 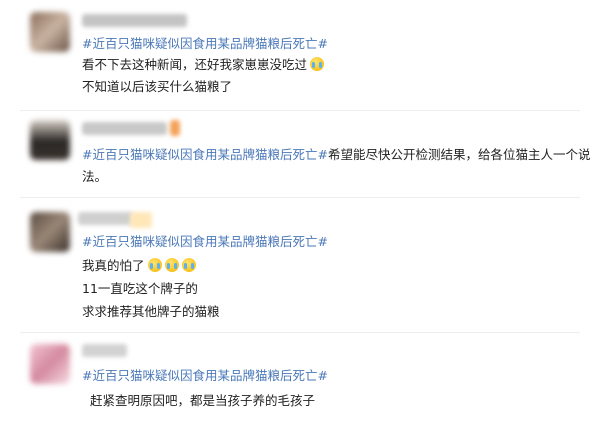 What do you see at coordinates (139, 266) in the screenshot?
I see `comment-text: 我真的怕了` at bounding box center [139, 266].